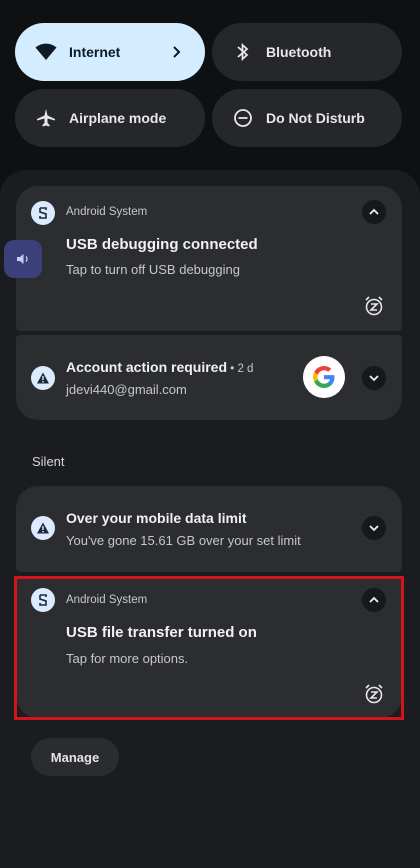  What do you see at coordinates (107, 212) in the screenshot?
I see `app-name: Android System` at bounding box center [107, 212].